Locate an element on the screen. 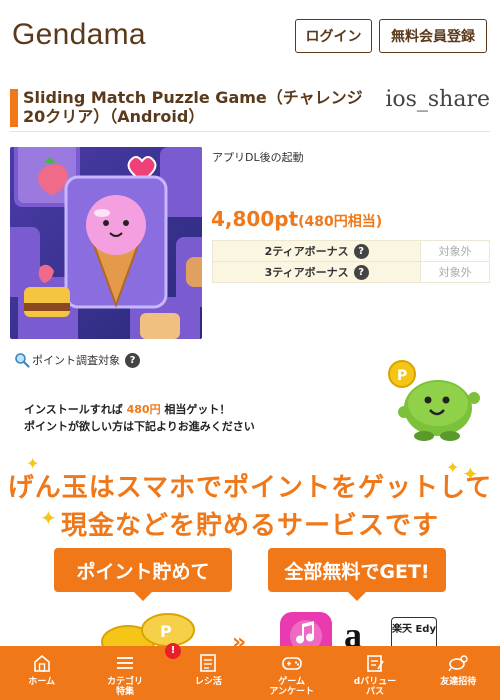  nav-label: dバリュー パス is located at coordinates (375, 687).